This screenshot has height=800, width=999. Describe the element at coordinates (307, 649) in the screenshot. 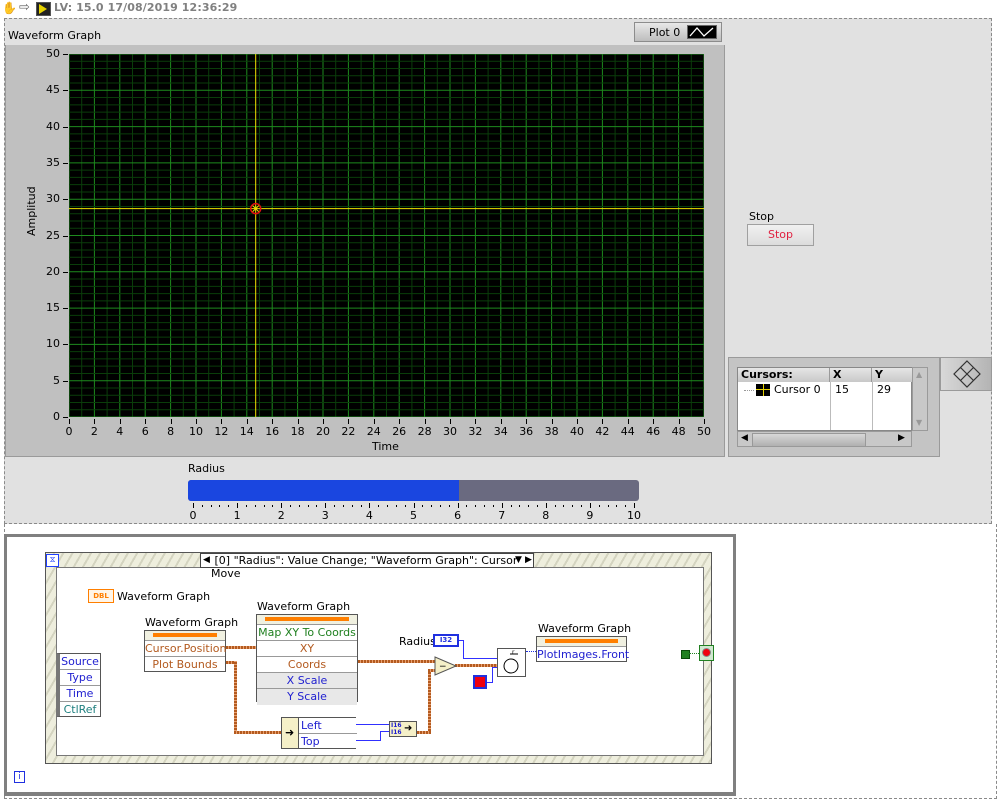

I see `invoke-param-xy: XY` at that location.